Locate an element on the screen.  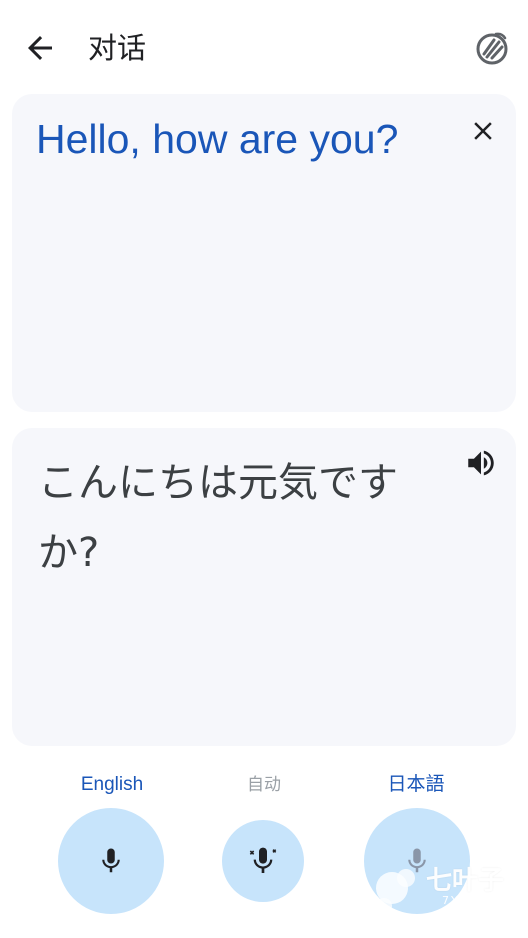
auto-mic-button is located at coordinates (263, 861).